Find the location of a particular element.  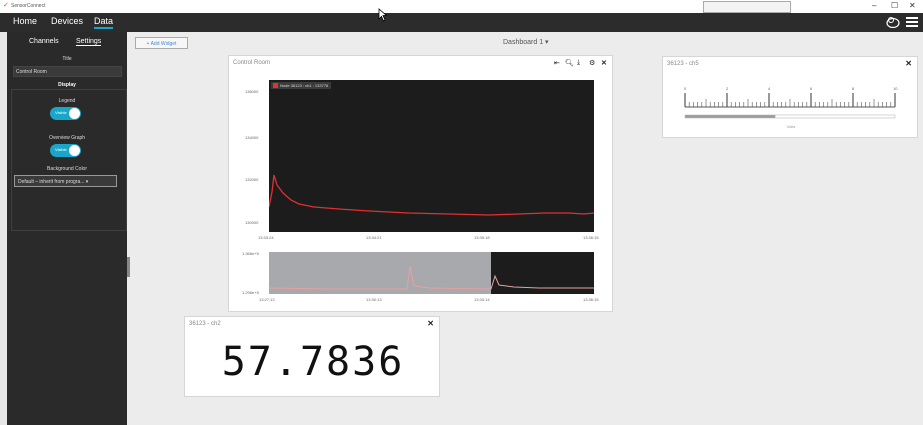

maximize-button: ☐ is located at coordinates (894, 5).